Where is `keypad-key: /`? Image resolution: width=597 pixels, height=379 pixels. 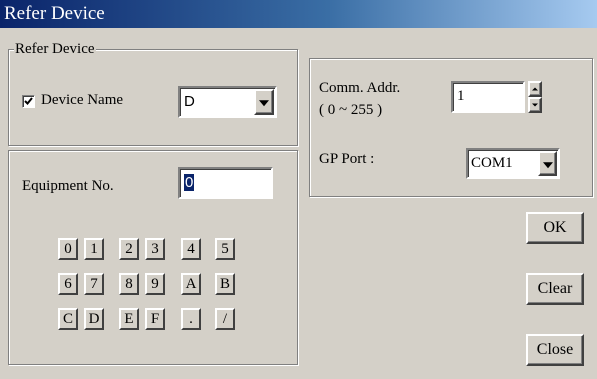
keypad-key: / is located at coordinates (225, 319).